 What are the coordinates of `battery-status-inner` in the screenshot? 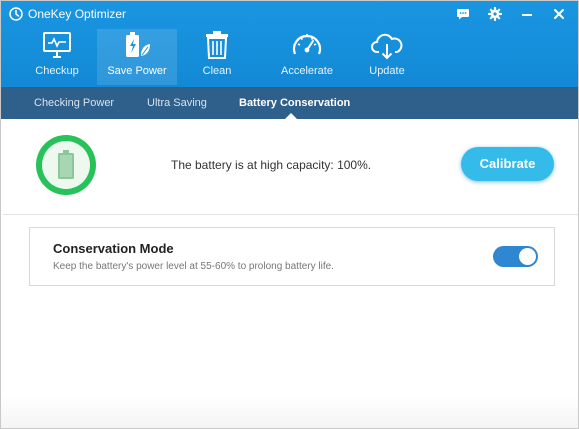 It's located at (66, 165).